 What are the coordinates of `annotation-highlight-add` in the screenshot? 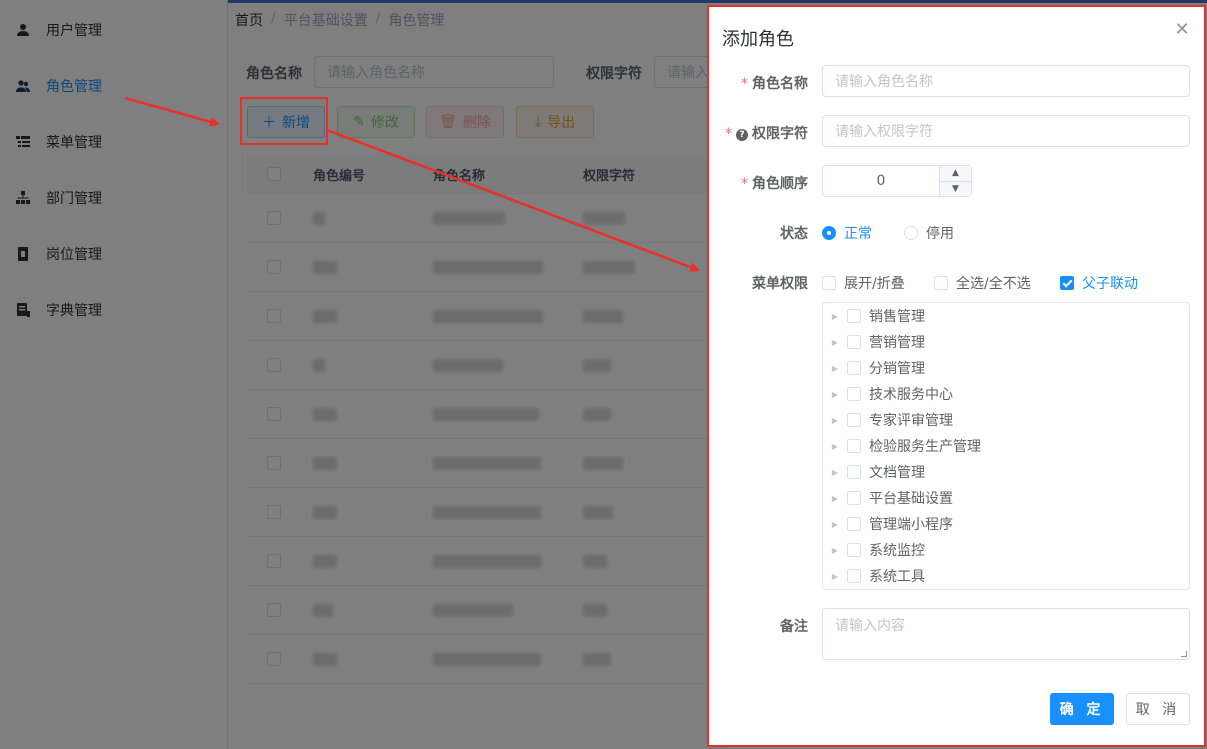 It's located at (284, 121).